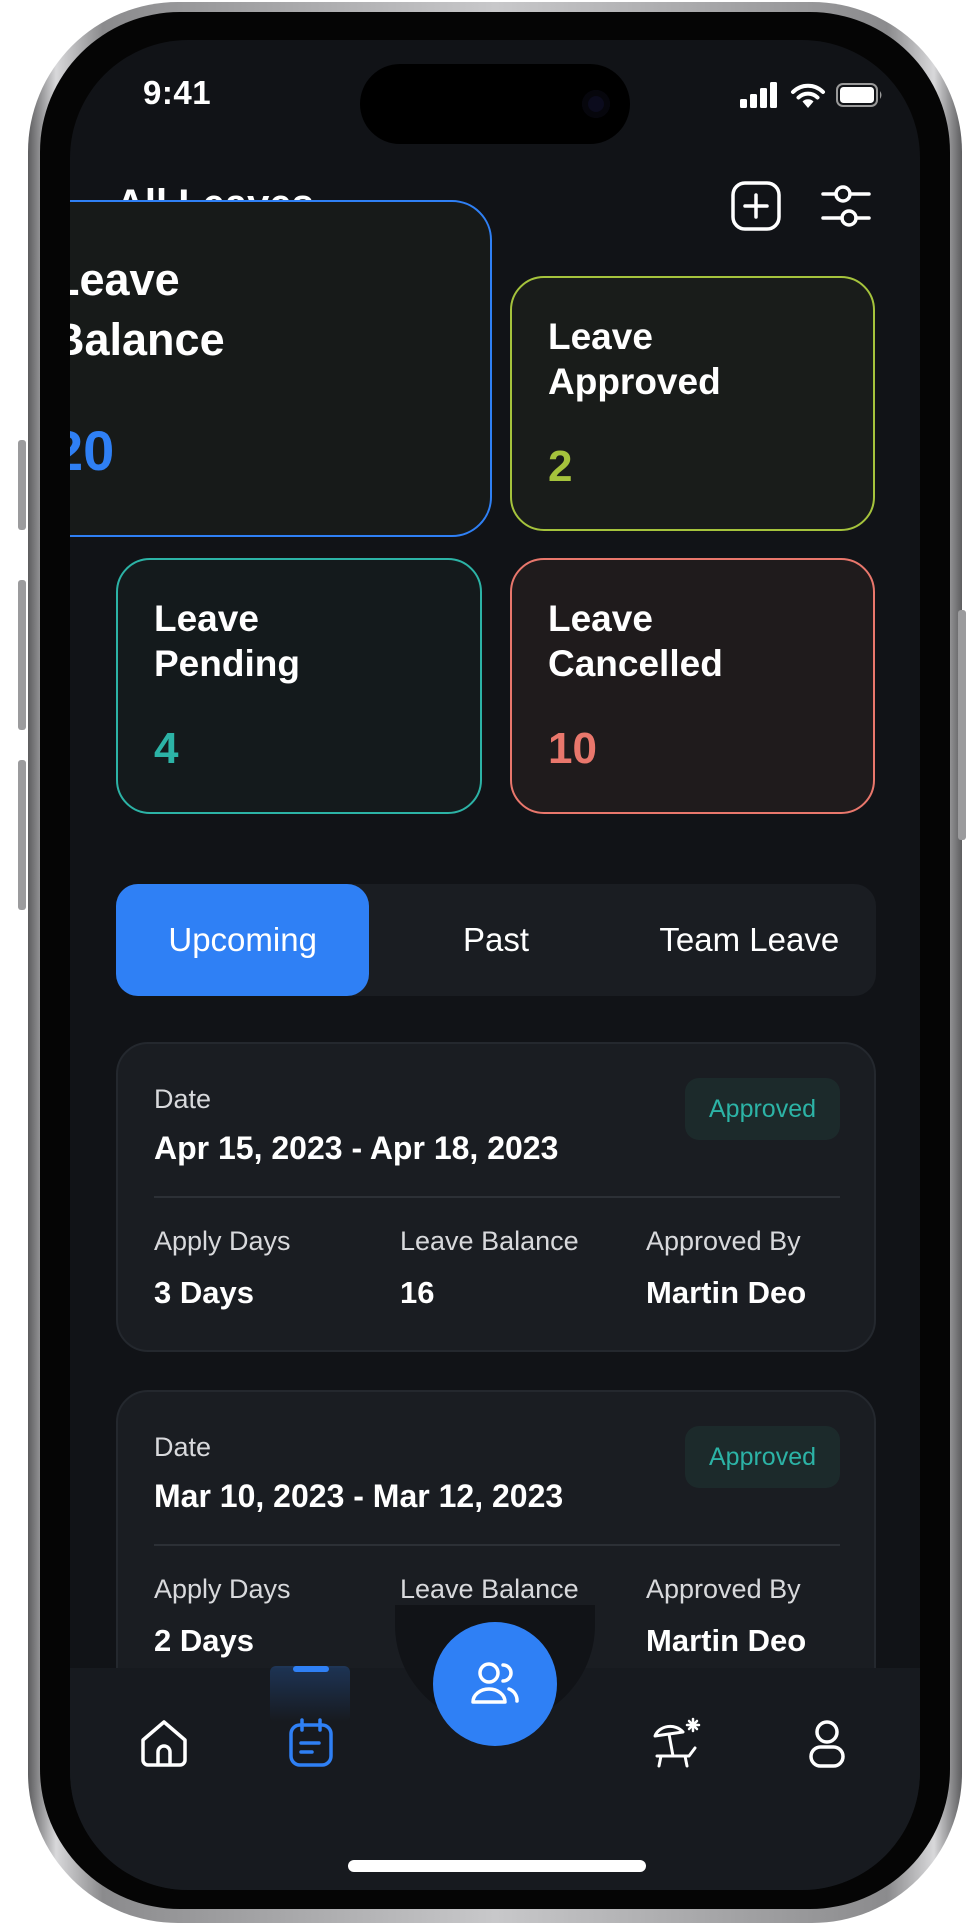 Image resolution: width=969 pixels, height=1927 pixels. What do you see at coordinates (311, 1669) in the screenshot?
I see `active-tab-indicator` at bounding box center [311, 1669].